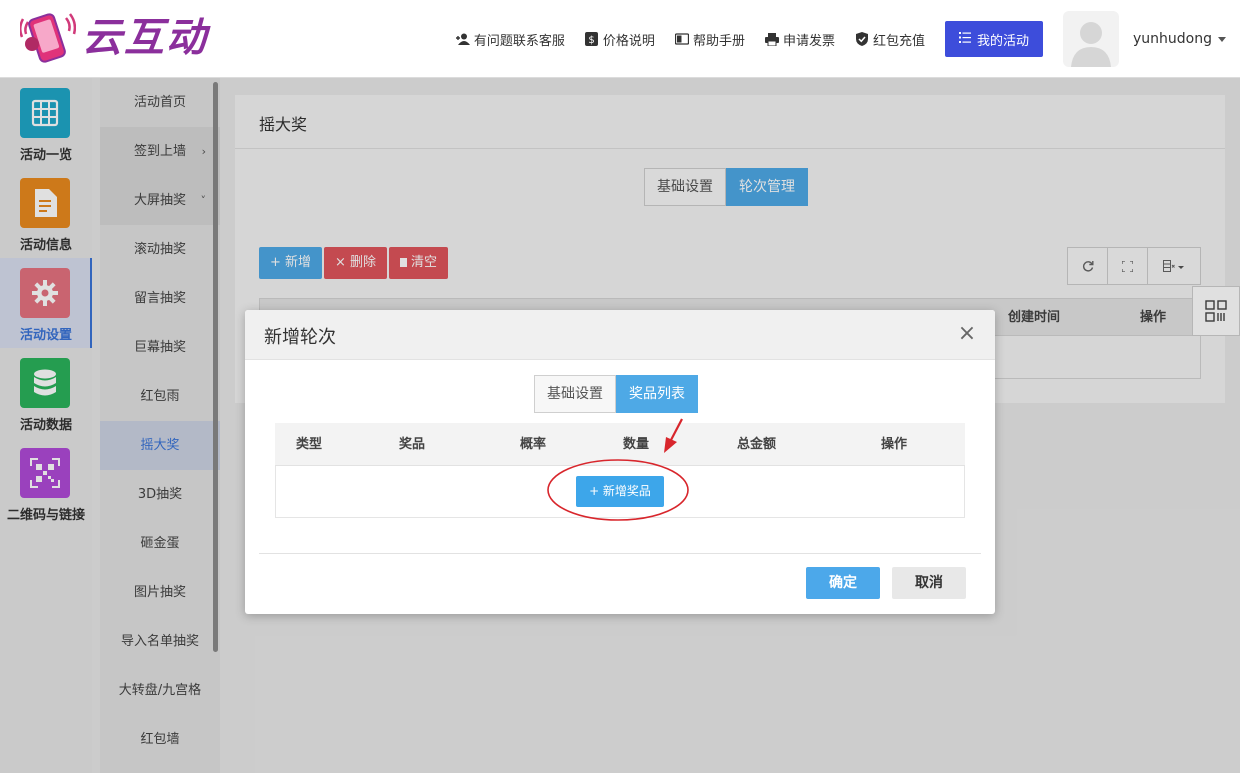  I want to click on nav-label: 申请发票, so click(808, 41).